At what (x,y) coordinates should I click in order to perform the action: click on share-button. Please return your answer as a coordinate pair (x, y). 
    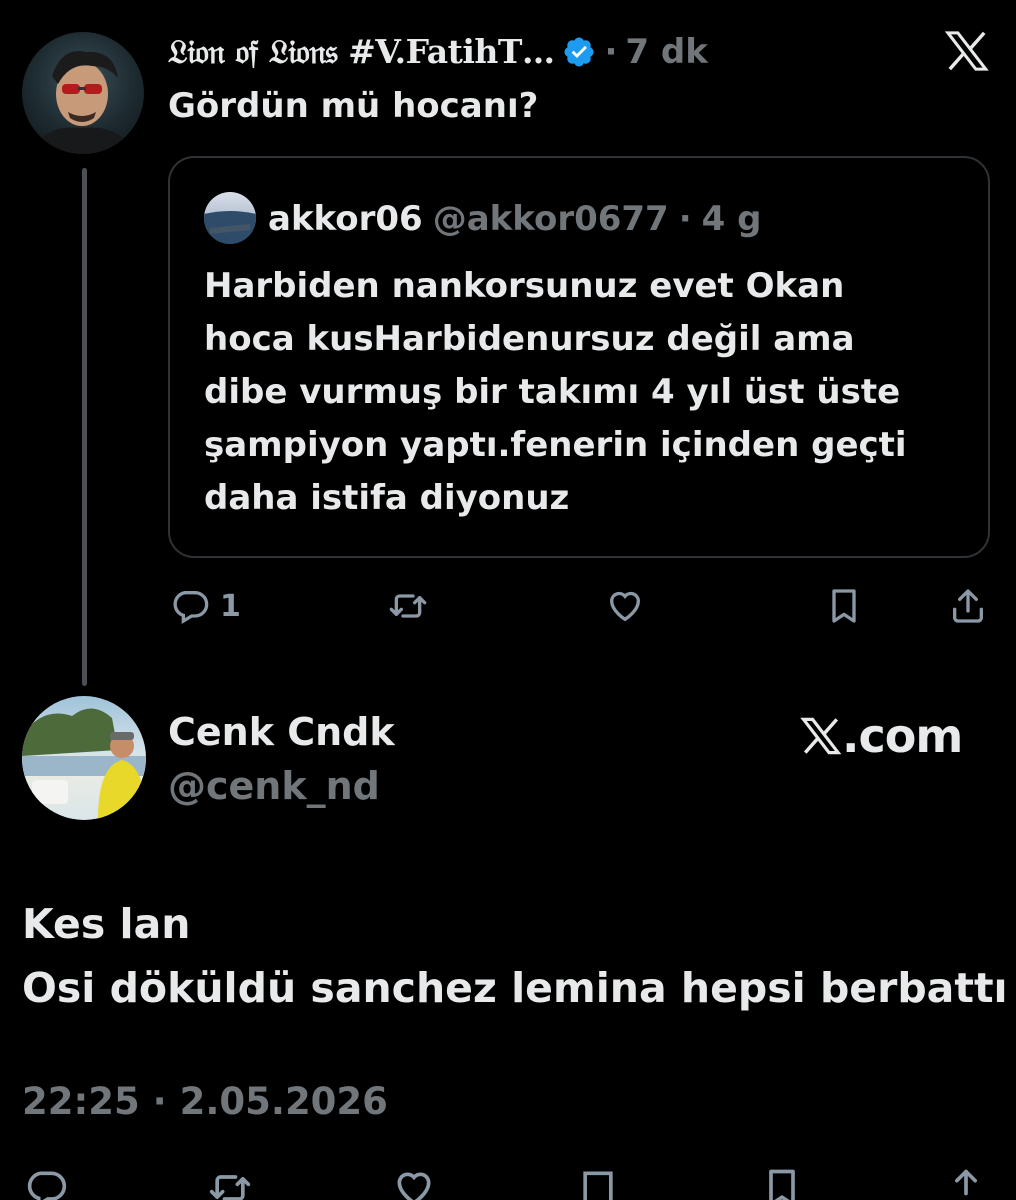
    Looking at the image, I should click on (968, 606).